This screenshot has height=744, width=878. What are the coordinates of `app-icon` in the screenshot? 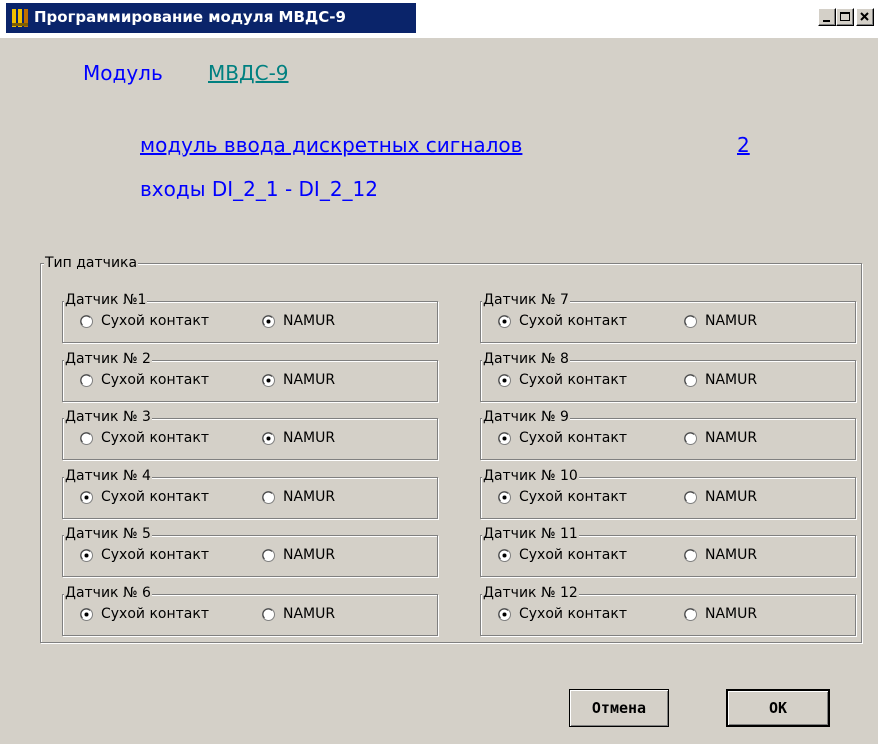 It's located at (20, 18).